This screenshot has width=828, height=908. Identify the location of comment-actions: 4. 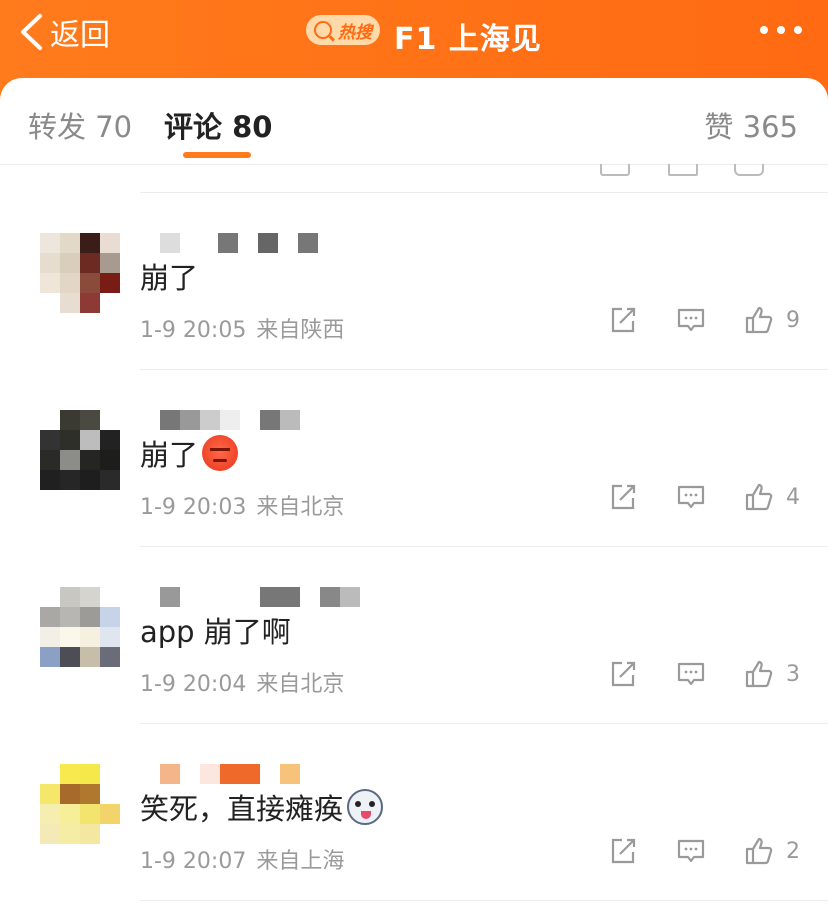
(704, 497).